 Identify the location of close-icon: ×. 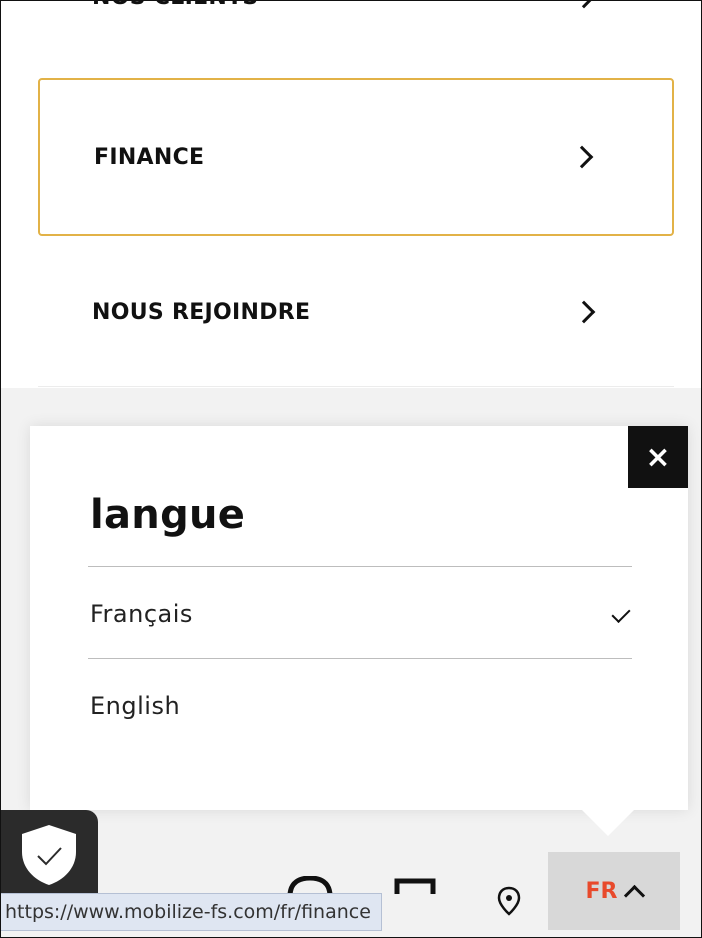
(658, 457).